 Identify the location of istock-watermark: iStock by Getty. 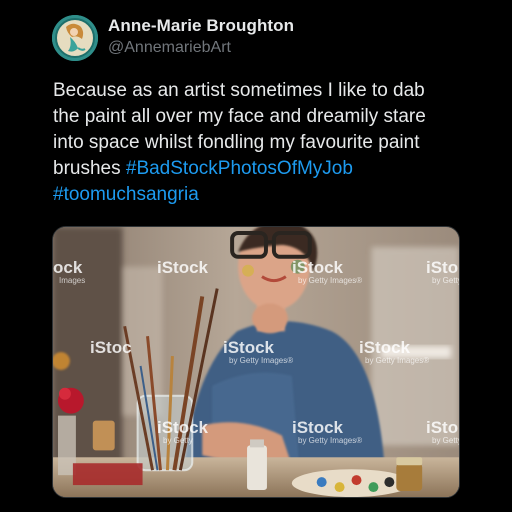
(183, 431).